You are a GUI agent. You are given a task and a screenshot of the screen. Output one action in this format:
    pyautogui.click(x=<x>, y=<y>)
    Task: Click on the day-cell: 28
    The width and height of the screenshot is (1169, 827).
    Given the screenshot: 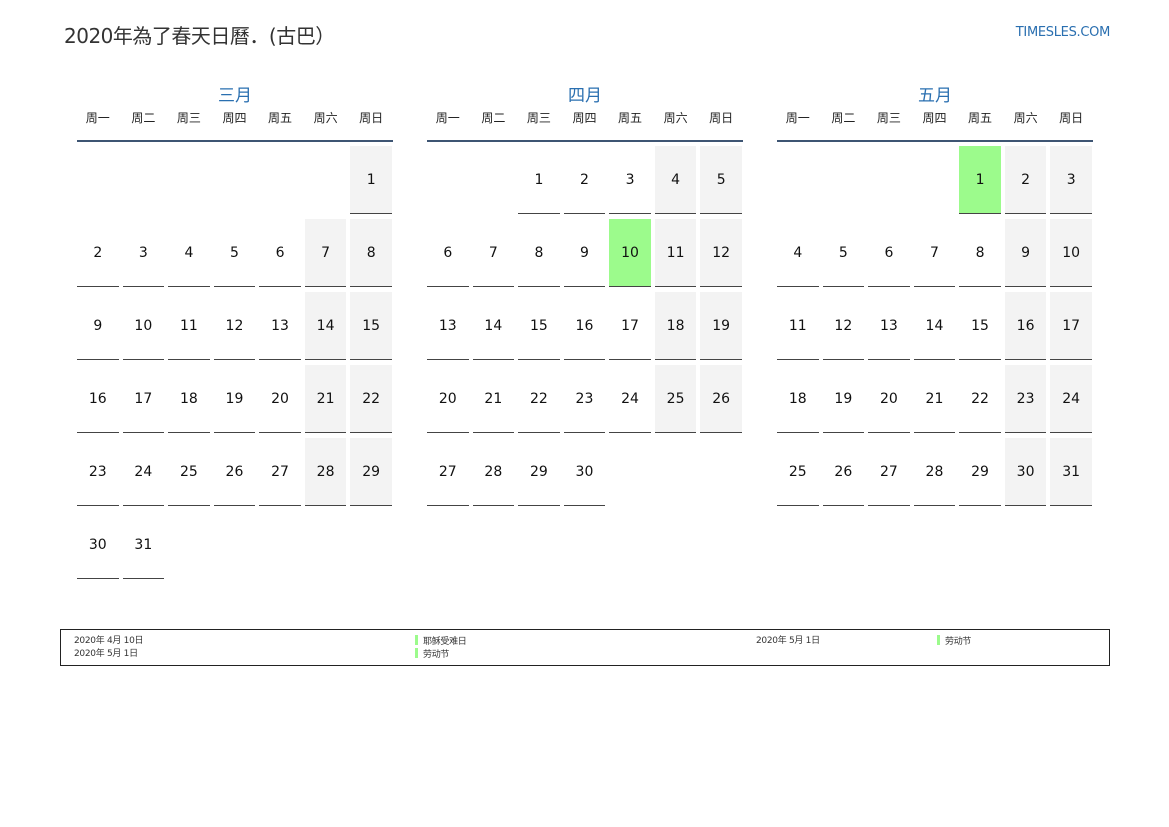 What is the action you would take?
    pyautogui.click(x=493, y=472)
    